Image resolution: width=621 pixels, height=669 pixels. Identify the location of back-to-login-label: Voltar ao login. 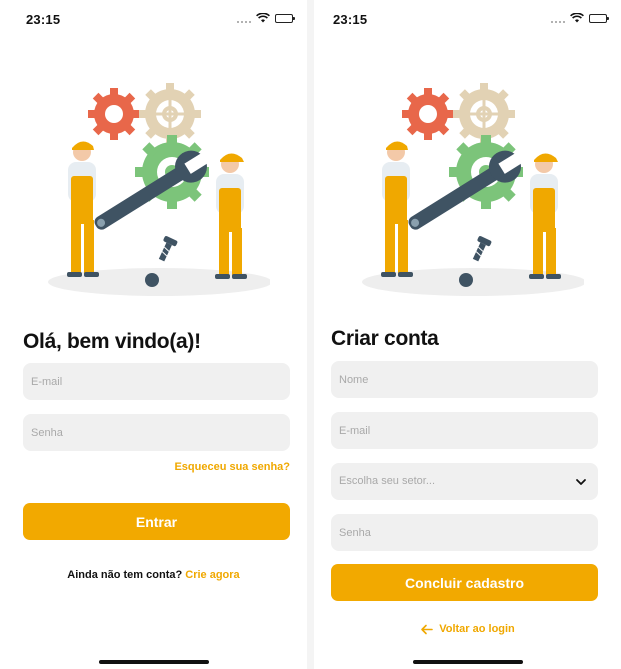
(477, 629).